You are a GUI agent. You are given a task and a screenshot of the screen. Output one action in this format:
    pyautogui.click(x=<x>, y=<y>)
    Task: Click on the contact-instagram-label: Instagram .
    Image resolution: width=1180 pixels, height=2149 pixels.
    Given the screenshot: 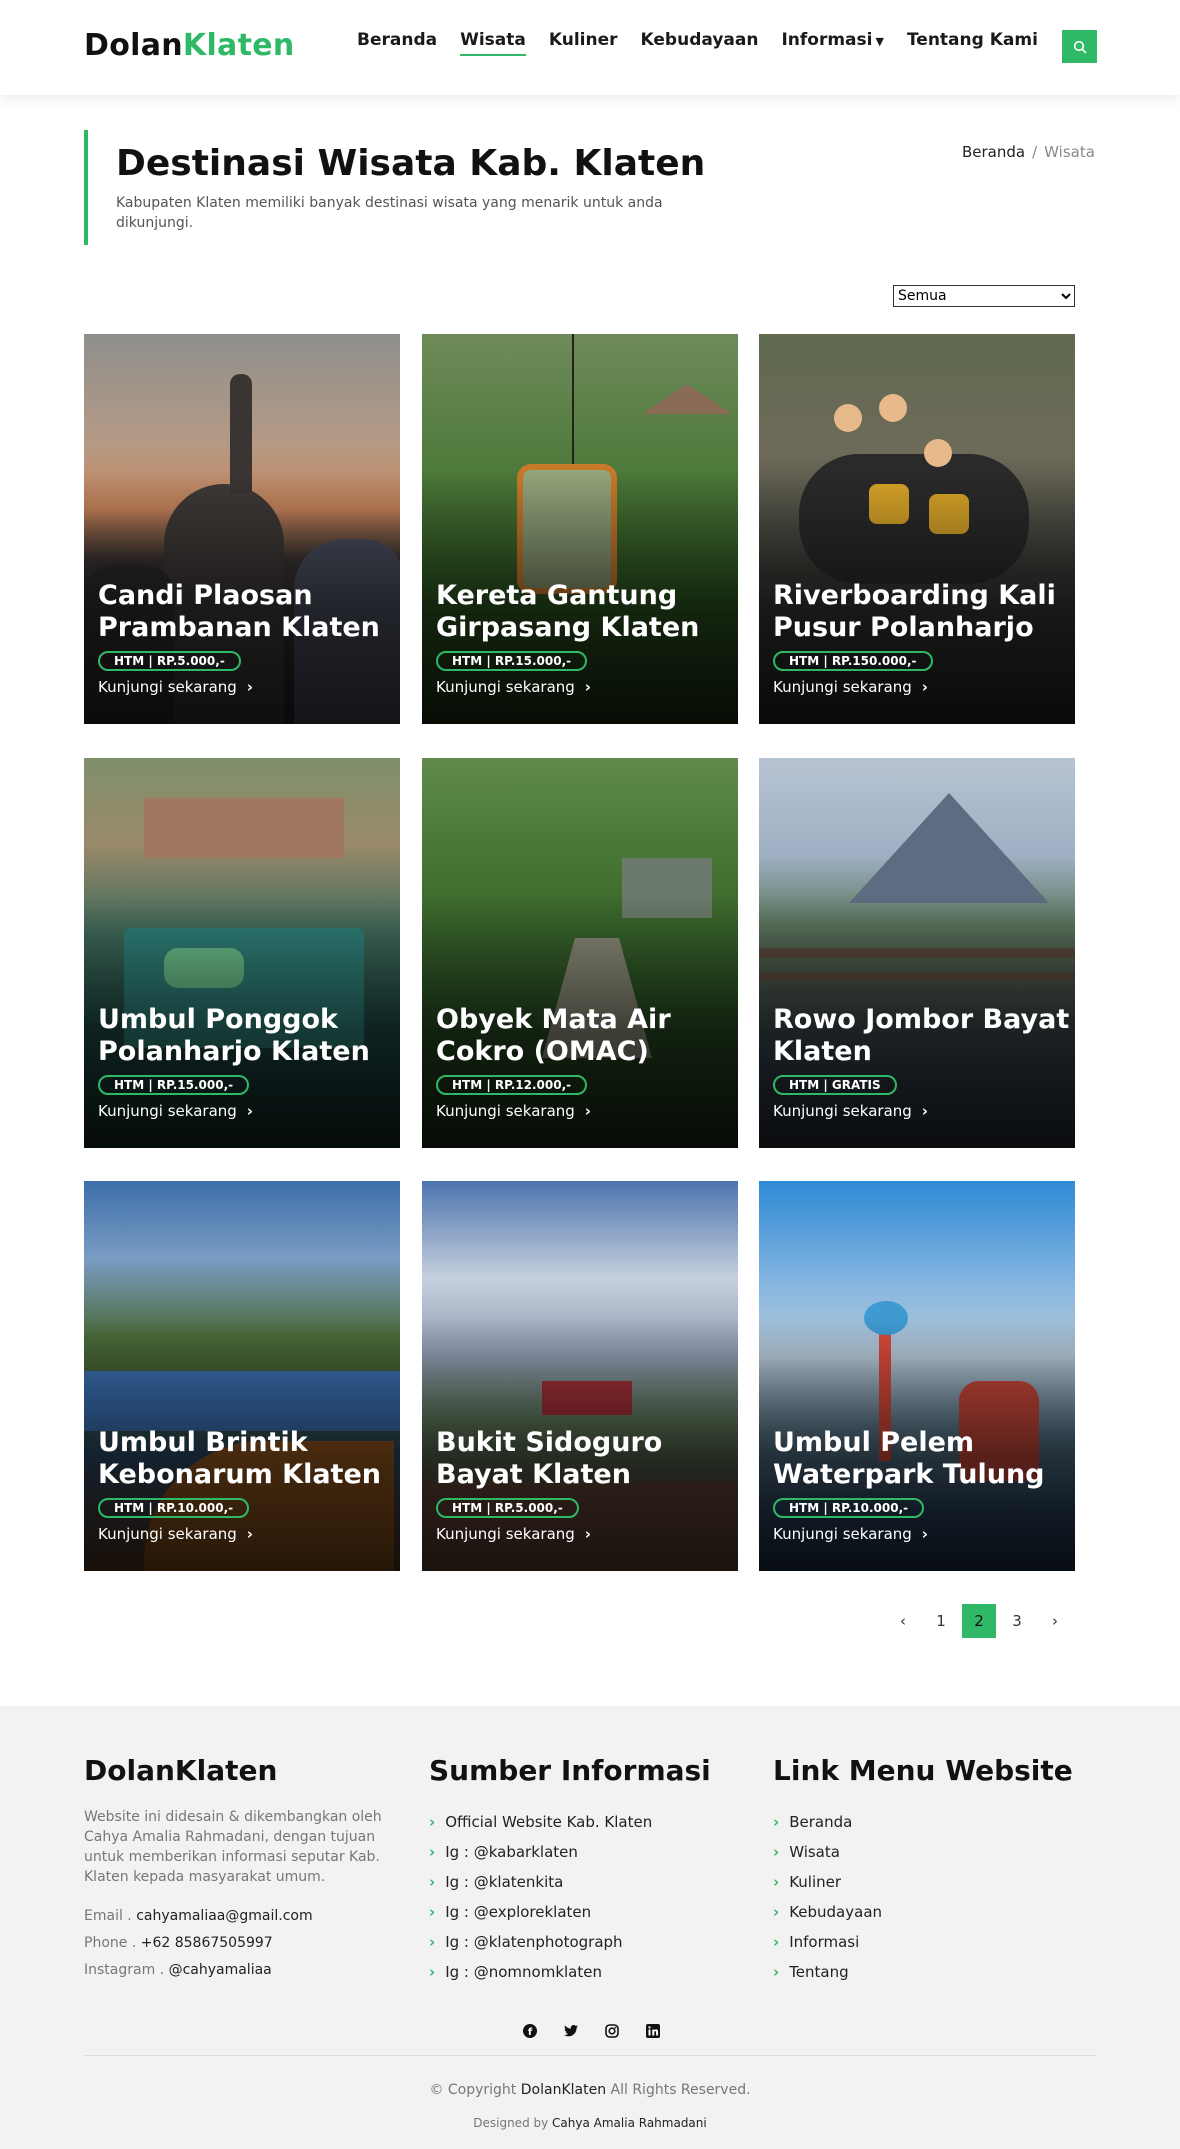 What is the action you would take?
    pyautogui.click(x=124, y=1970)
    